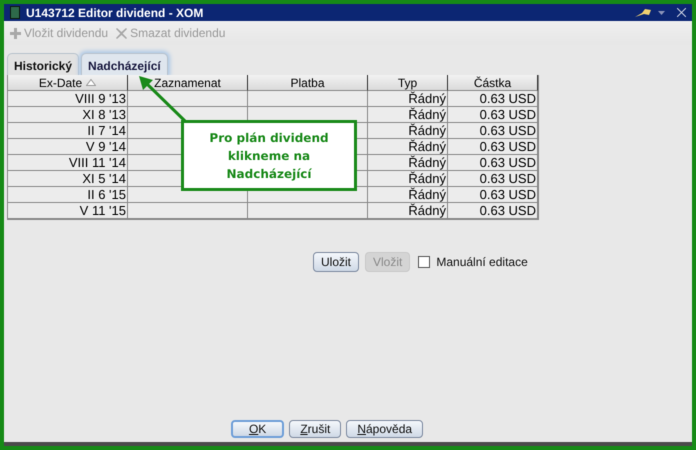  What do you see at coordinates (122, 33) in the screenshot?
I see `x-icon` at bounding box center [122, 33].